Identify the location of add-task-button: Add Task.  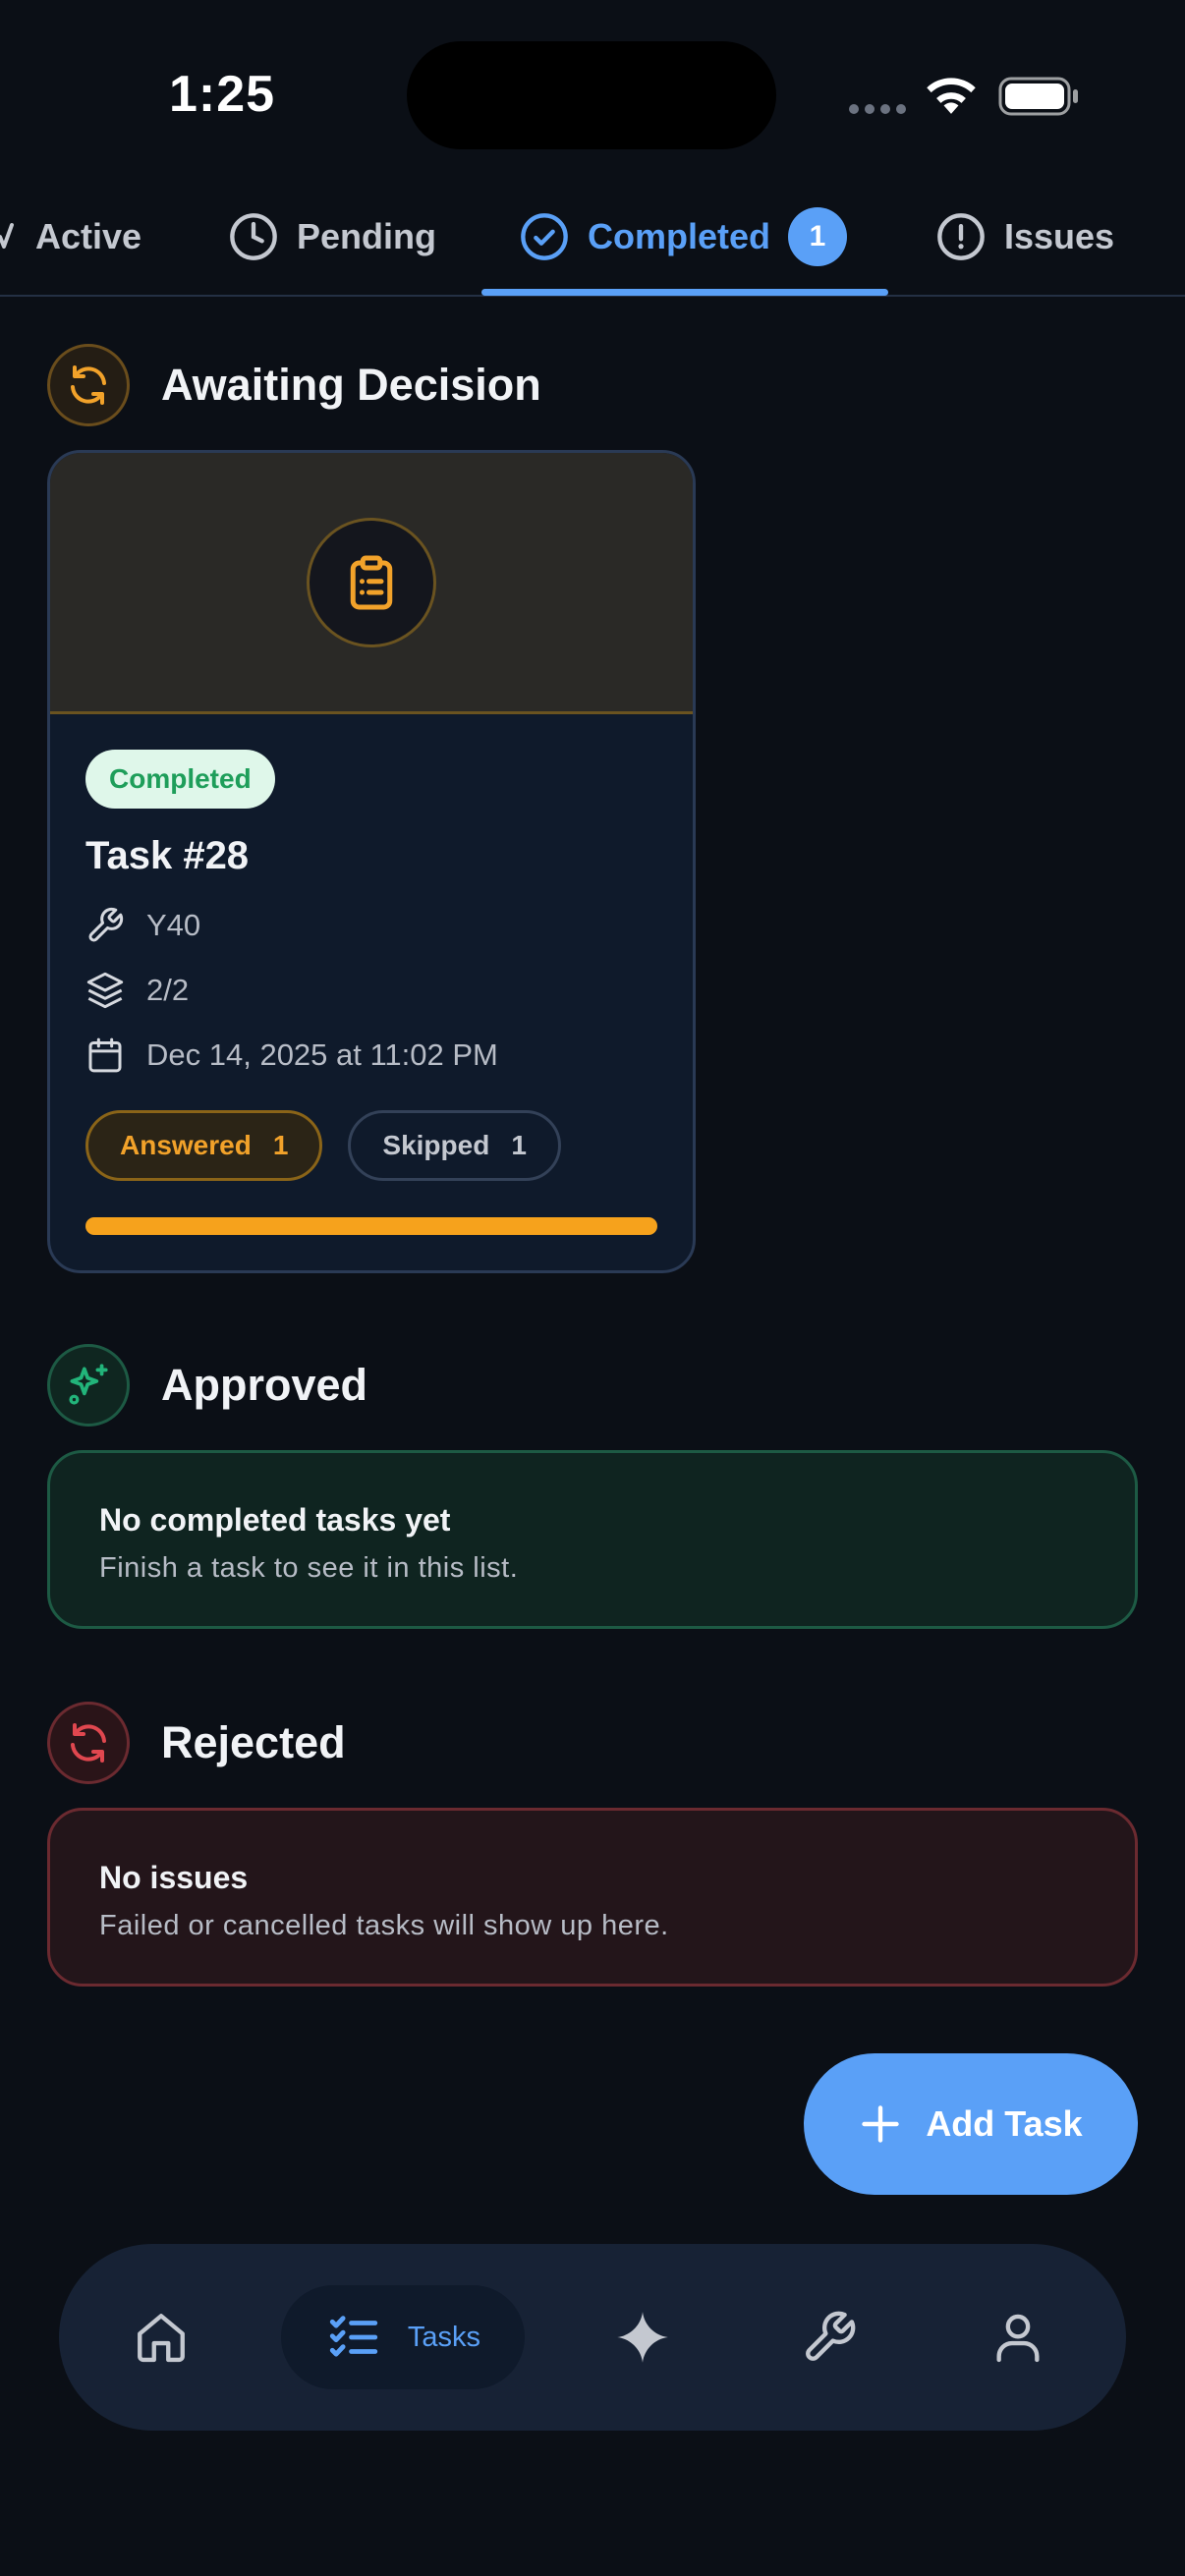
(971, 2124).